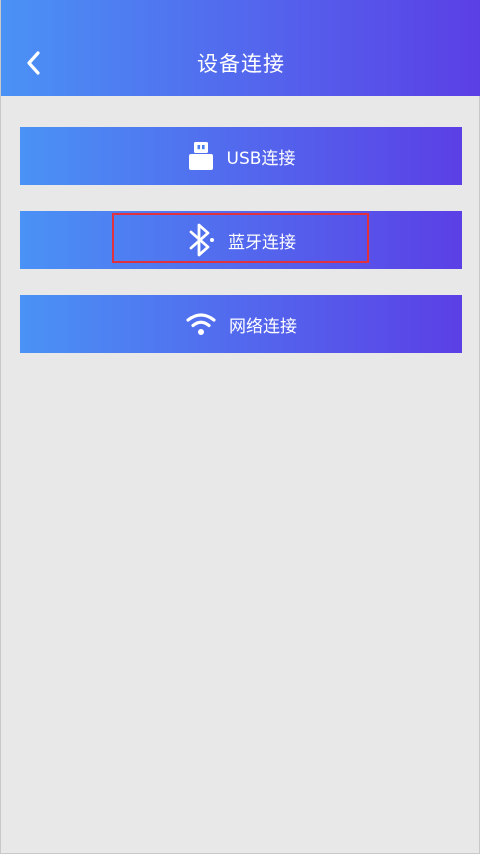 Image resolution: width=480 pixels, height=854 pixels. I want to click on bluetooth-connect-button: 蓝牙连接, so click(241, 240).